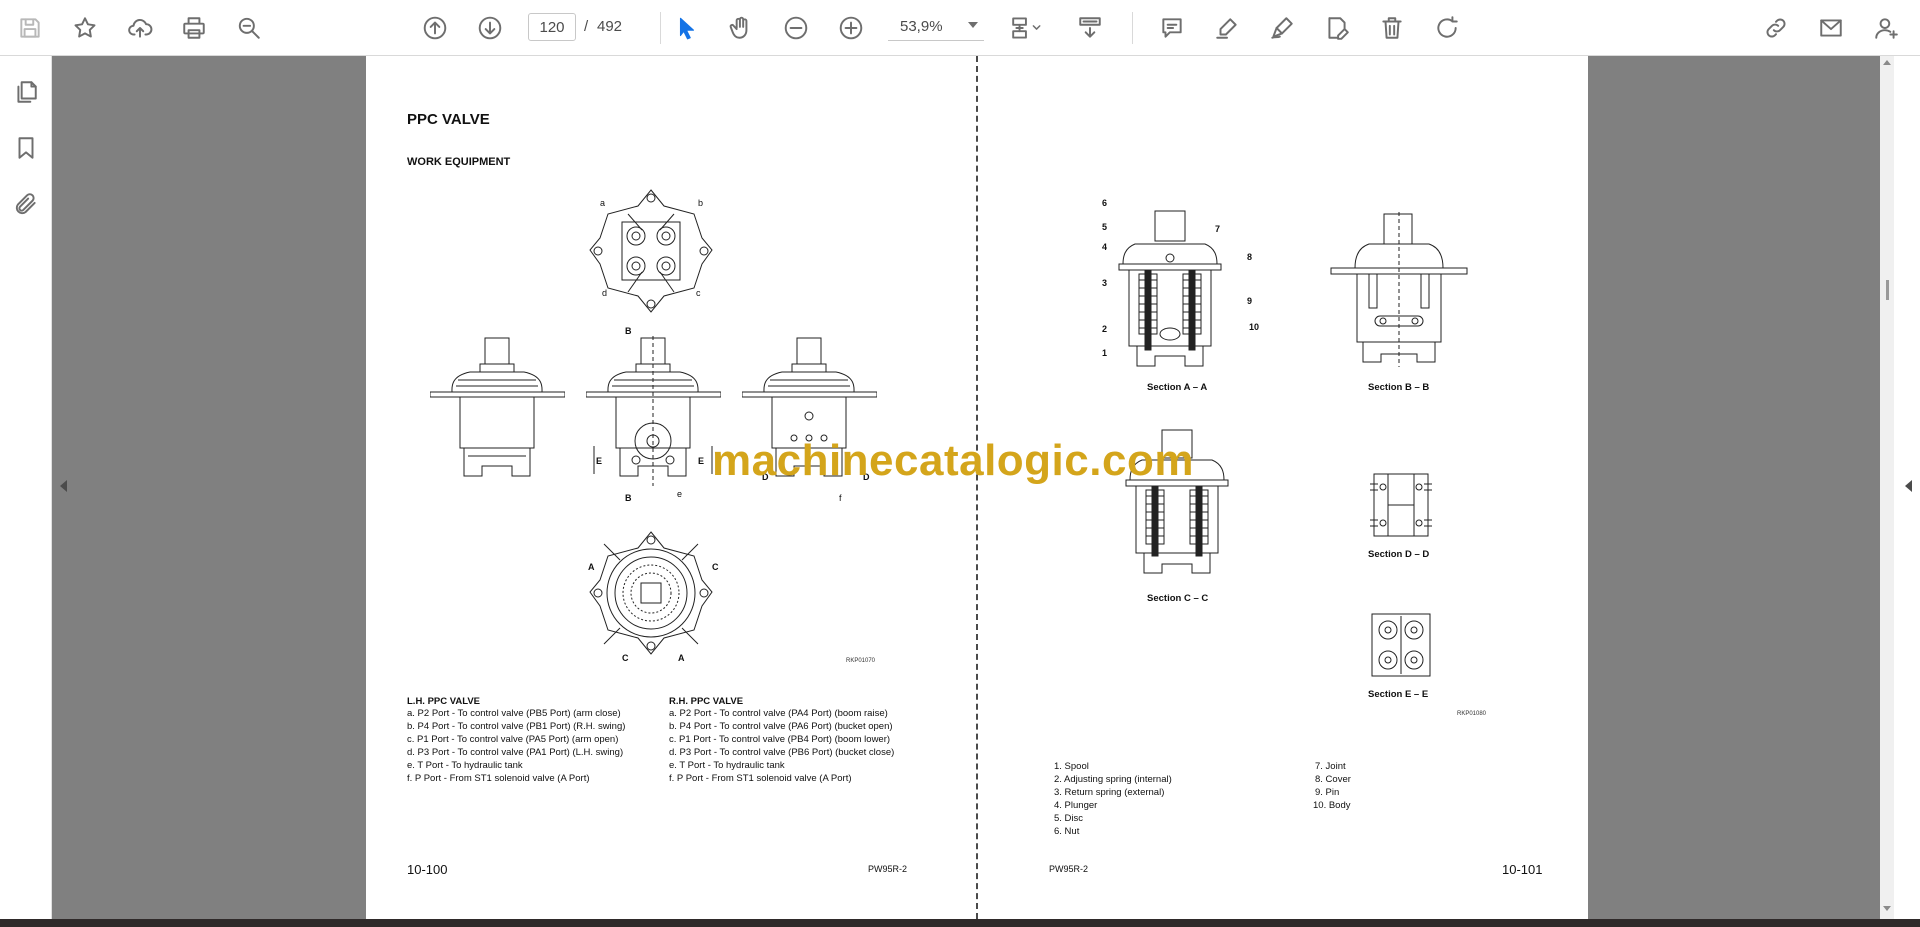  What do you see at coordinates (444, 701) in the screenshot?
I see `lh-legend-heading: L.H. PPC VALVE` at bounding box center [444, 701].